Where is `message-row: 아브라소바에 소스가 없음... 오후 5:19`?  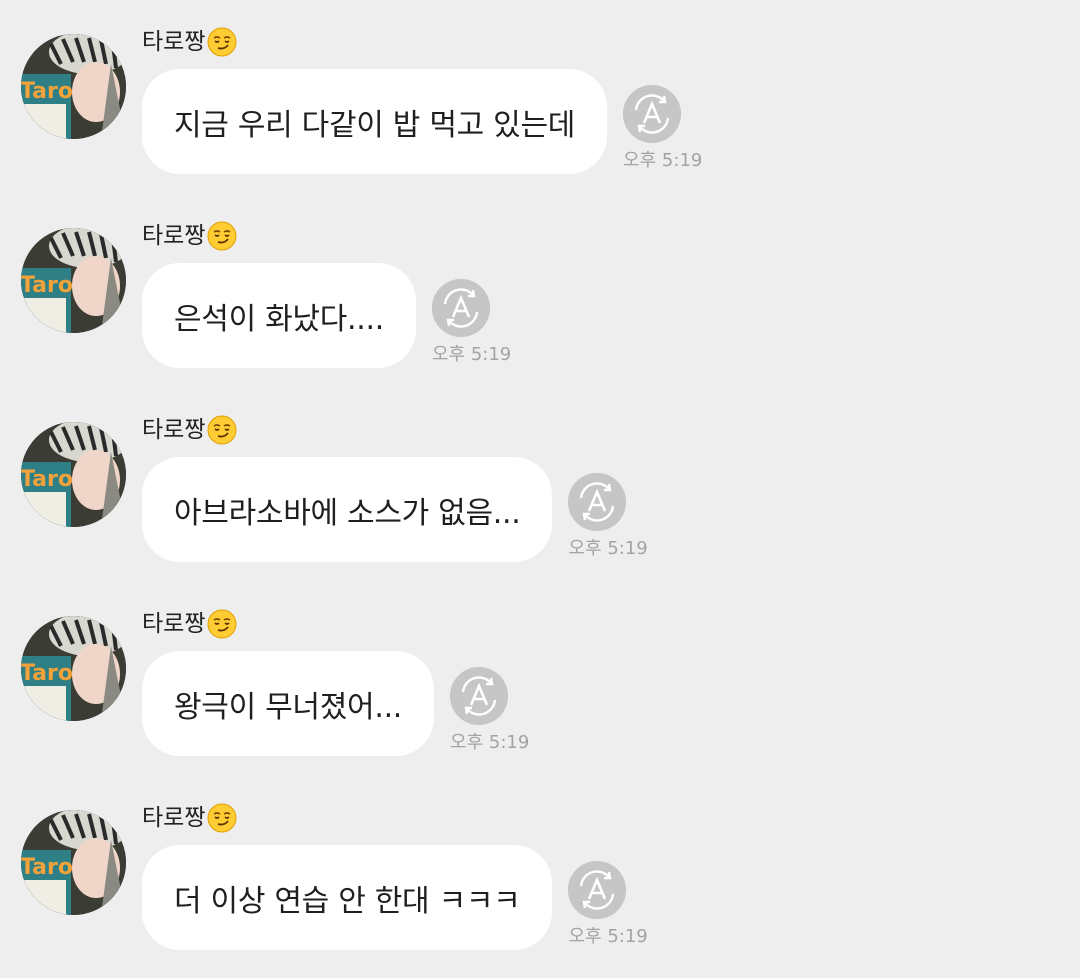
message-row: 아브라소바에 소스가 없음... 오후 5:19 is located at coordinates (395, 509).